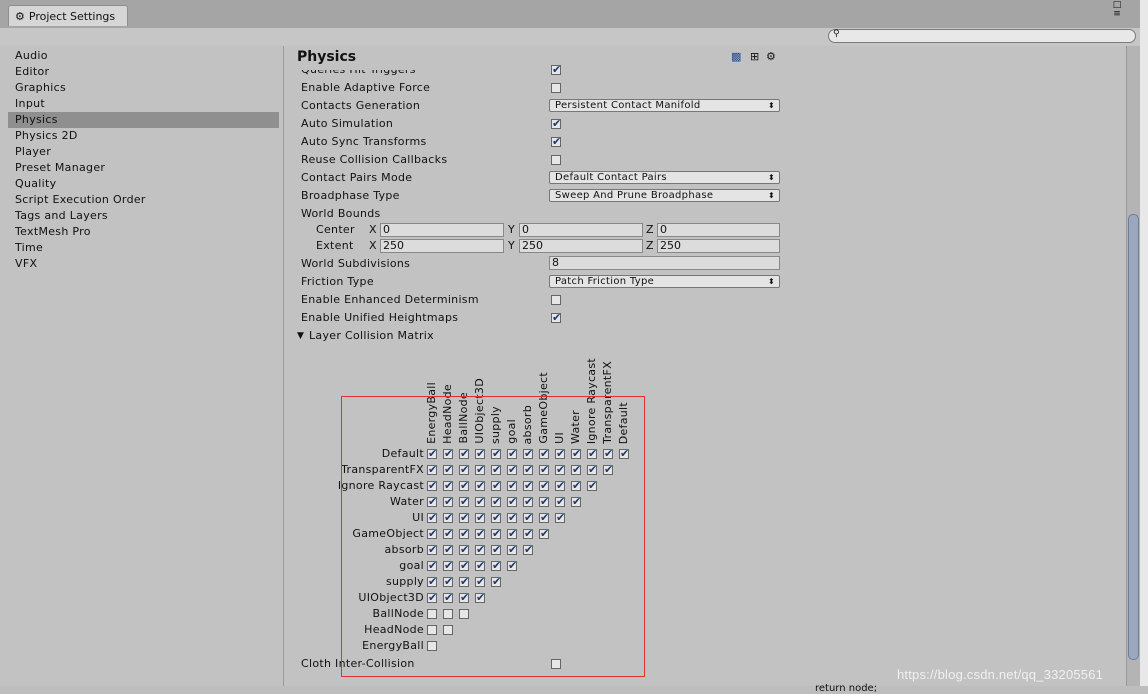 This screenshot has height=694, width=1148. Describe the element at coordinates (371, 335) in the screenshot. I see `layer-collision-matrix-label: Layer Collision Matrix` at that location.